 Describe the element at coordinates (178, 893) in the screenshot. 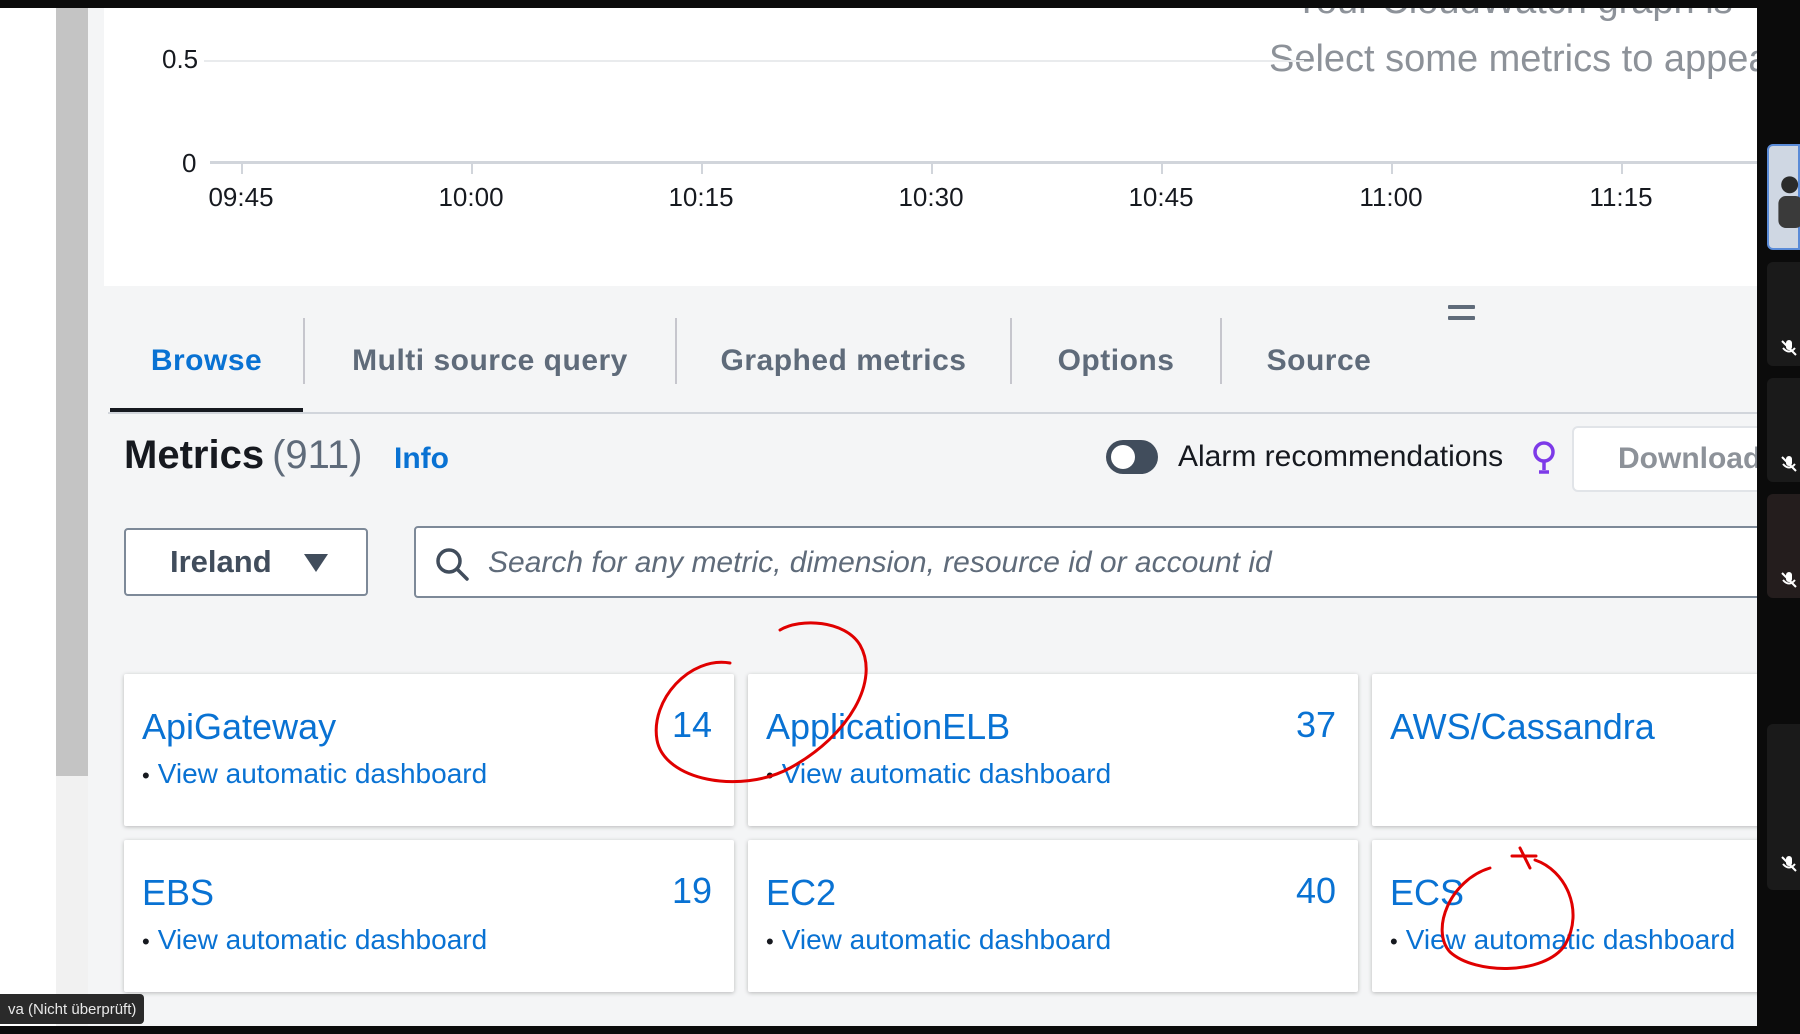

I see `namespace-name: EBS` at that location.